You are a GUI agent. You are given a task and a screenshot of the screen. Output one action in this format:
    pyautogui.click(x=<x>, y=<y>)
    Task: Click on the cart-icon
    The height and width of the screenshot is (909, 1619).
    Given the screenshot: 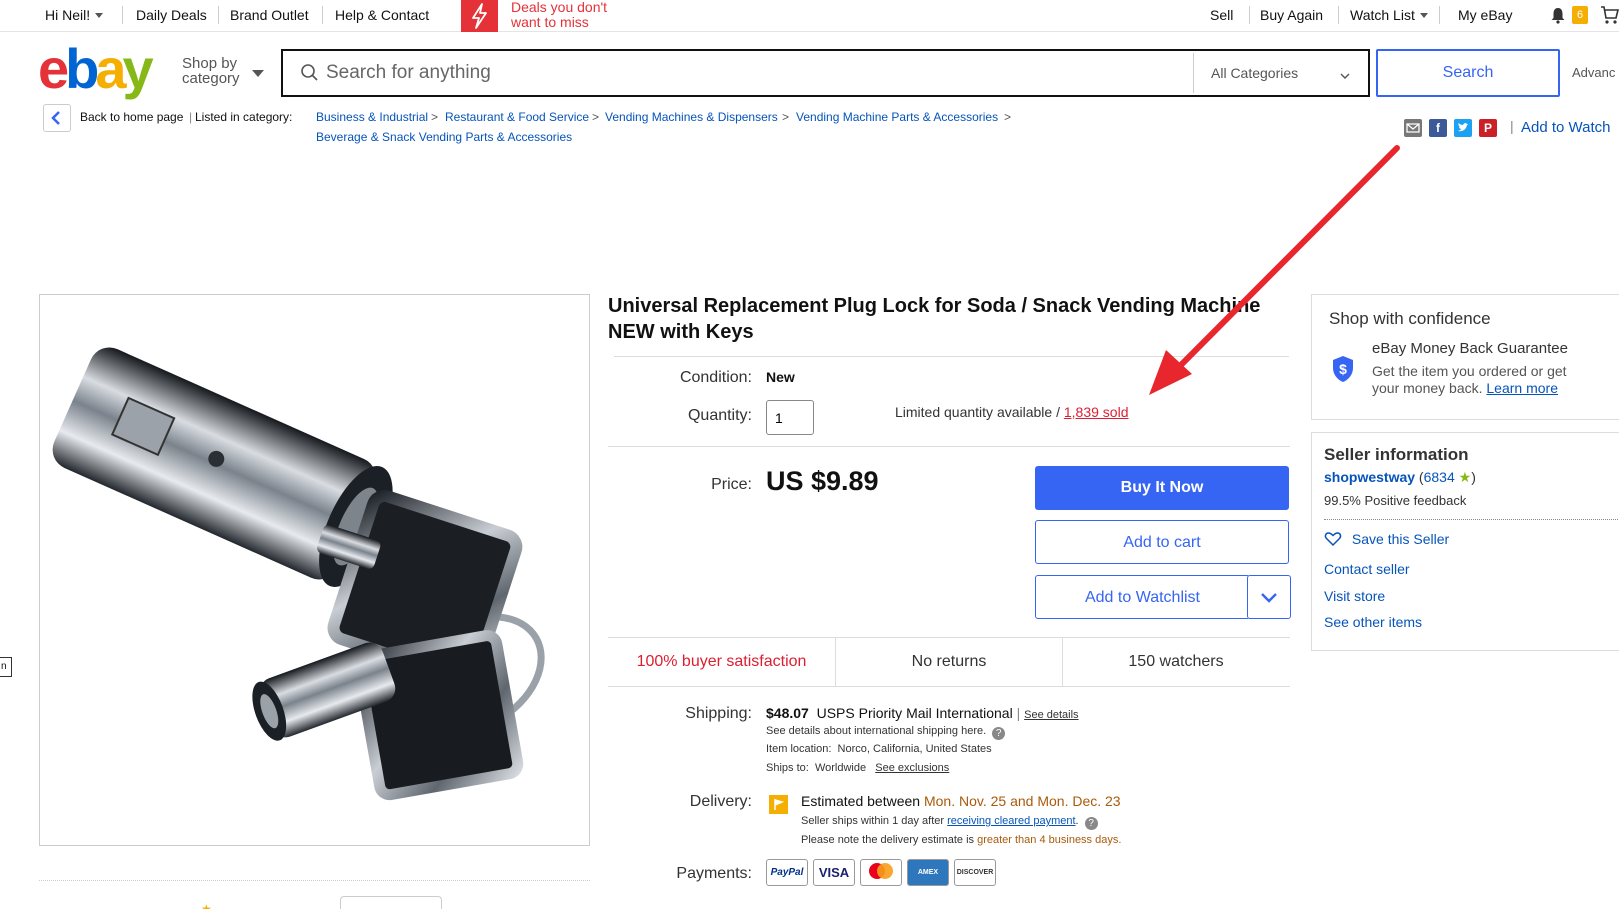 What is the action you would take?
    pyautogui.click(x=1609, y=16)
    